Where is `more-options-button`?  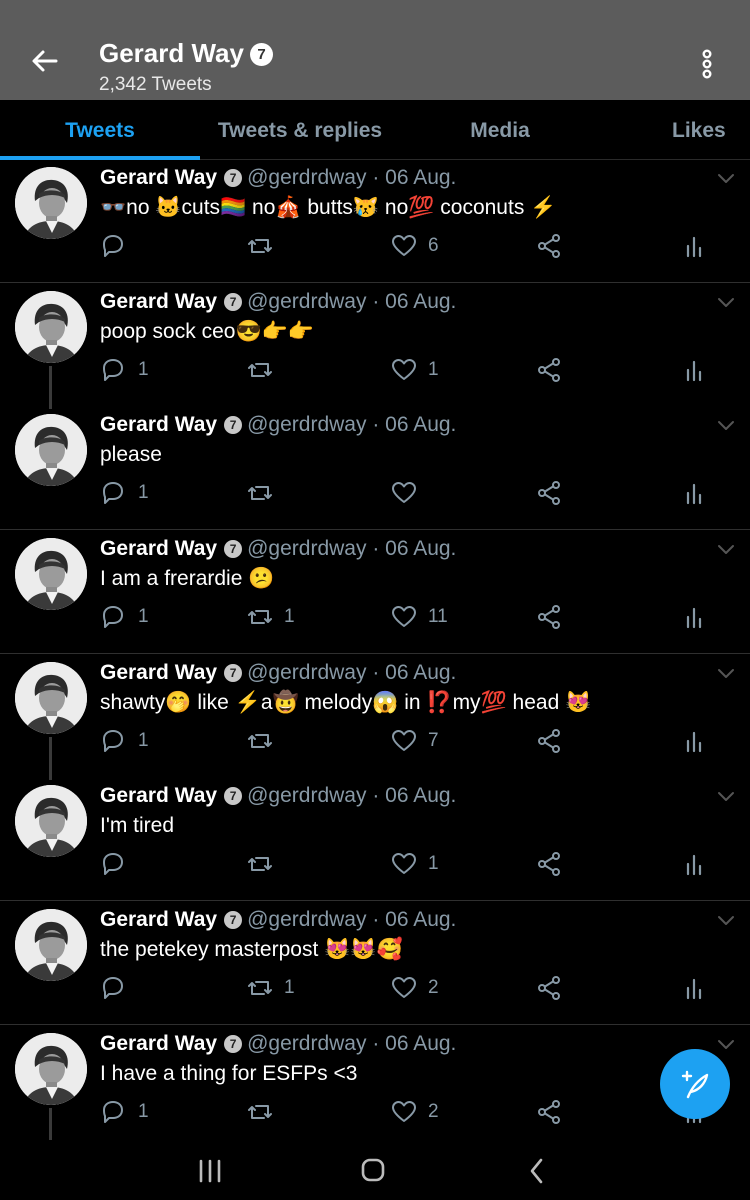 more-options-button is located at coordinates (707, 65).